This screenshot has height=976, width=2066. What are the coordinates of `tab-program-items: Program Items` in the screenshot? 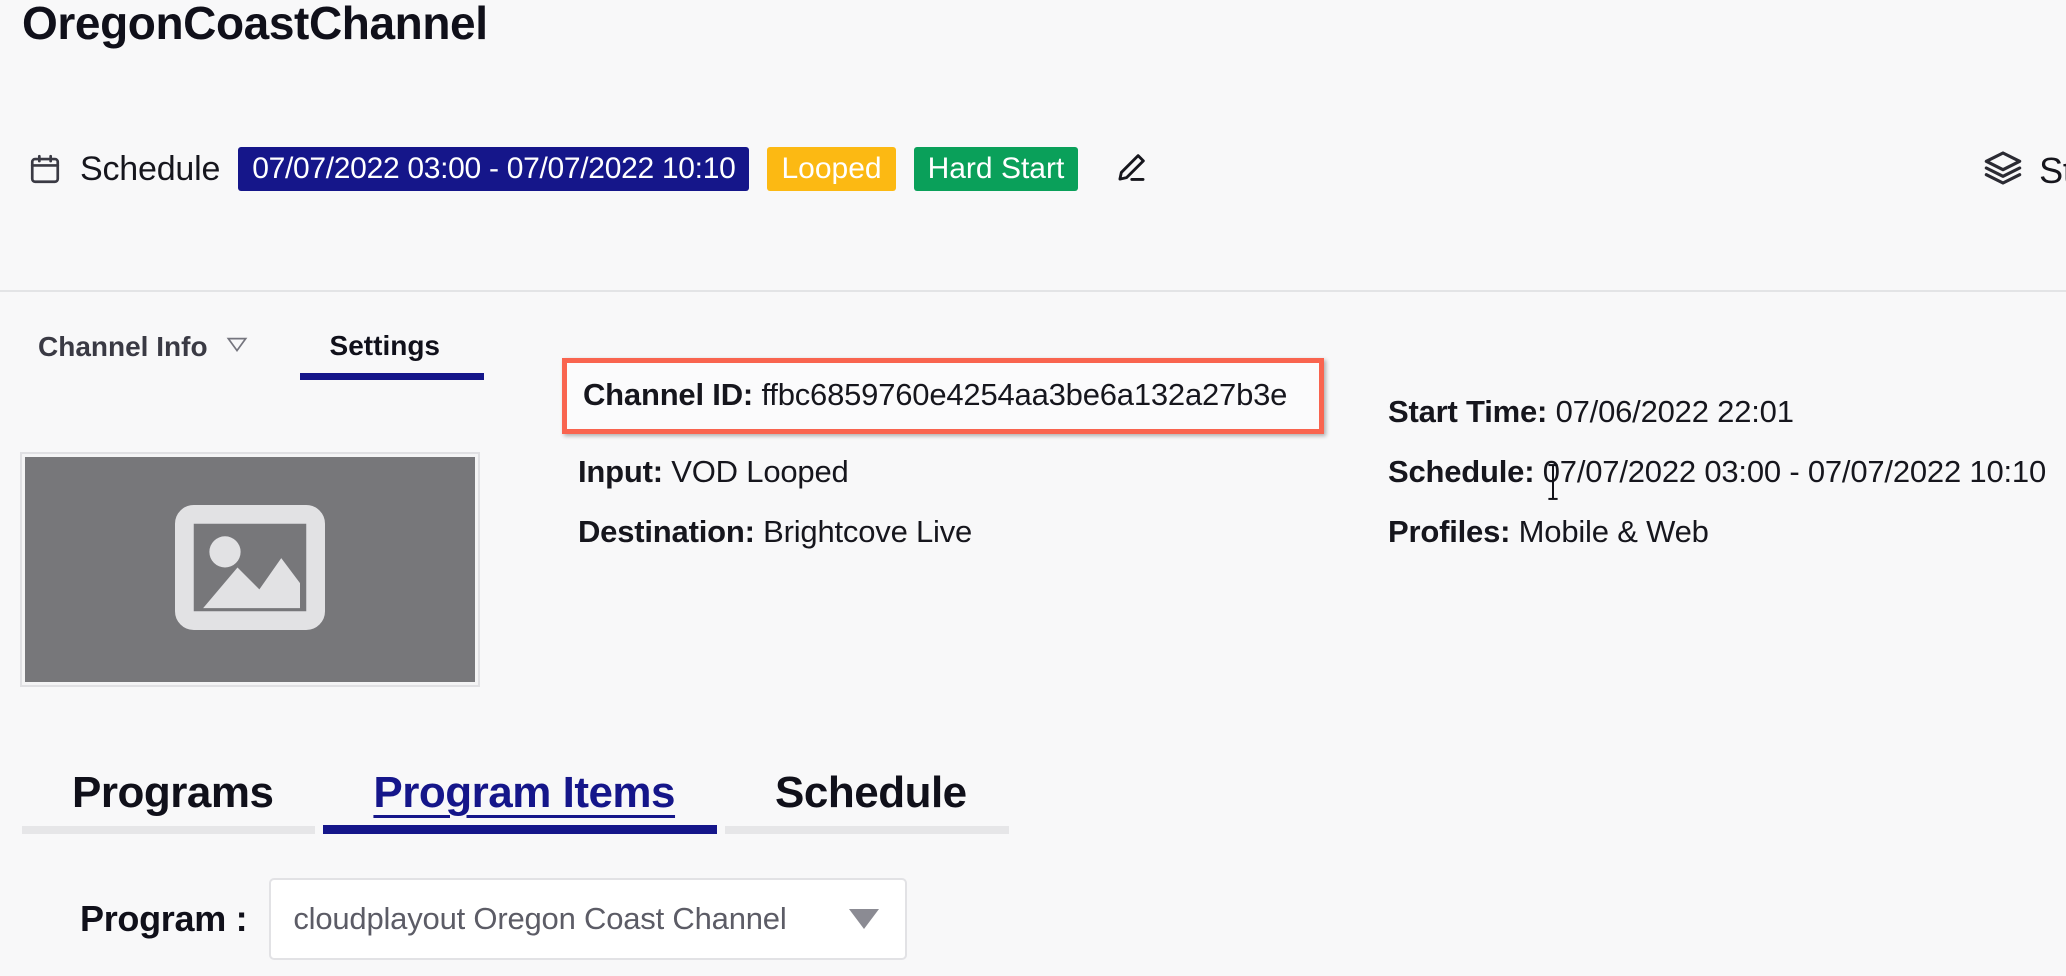 It's located at (524, 801).